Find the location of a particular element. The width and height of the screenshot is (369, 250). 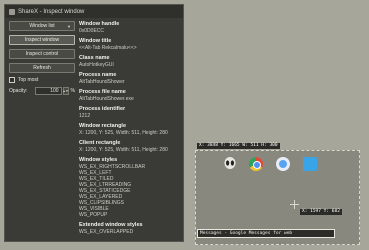

info-value: AltTabHoundShower is located at coordinates (102, 82).